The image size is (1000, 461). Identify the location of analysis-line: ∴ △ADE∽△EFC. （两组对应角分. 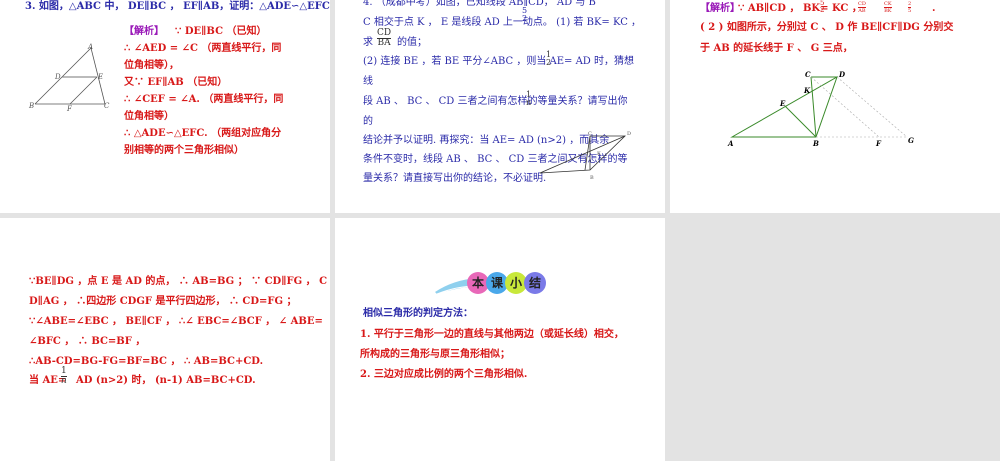
(203, 133).